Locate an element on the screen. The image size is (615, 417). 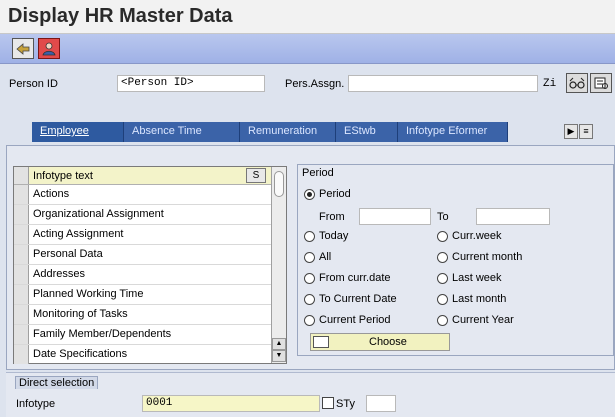
person-overview-button is located at coordinates (49, 48).